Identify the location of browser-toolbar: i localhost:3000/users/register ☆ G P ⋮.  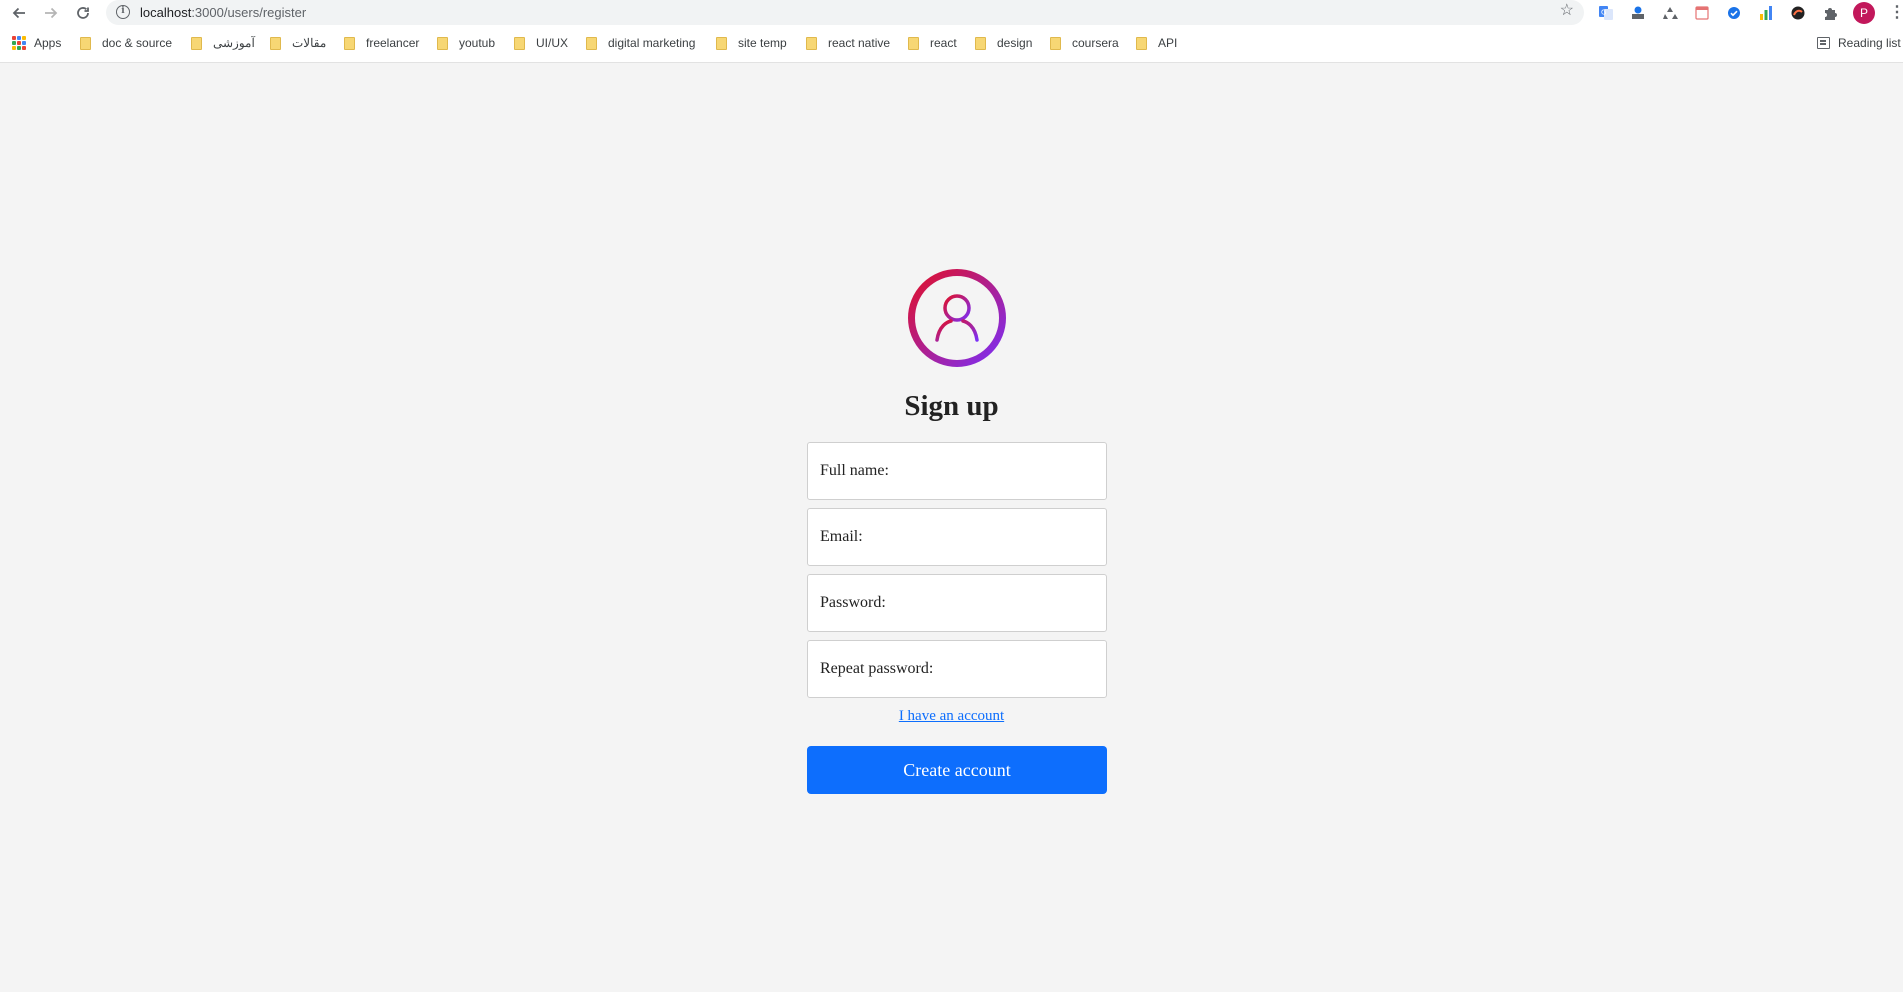
(951, 13).